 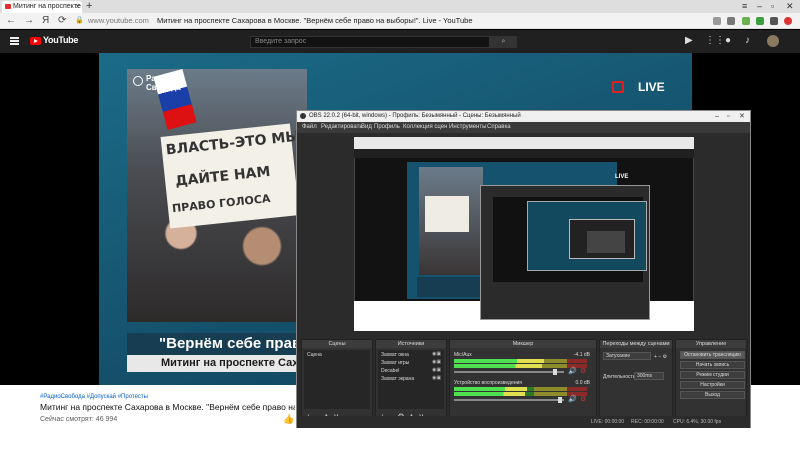 What do you see at coordinates (395, 363) in the screenshot?
I see `source-item: Захват игры` at bounding box center [395, 363].